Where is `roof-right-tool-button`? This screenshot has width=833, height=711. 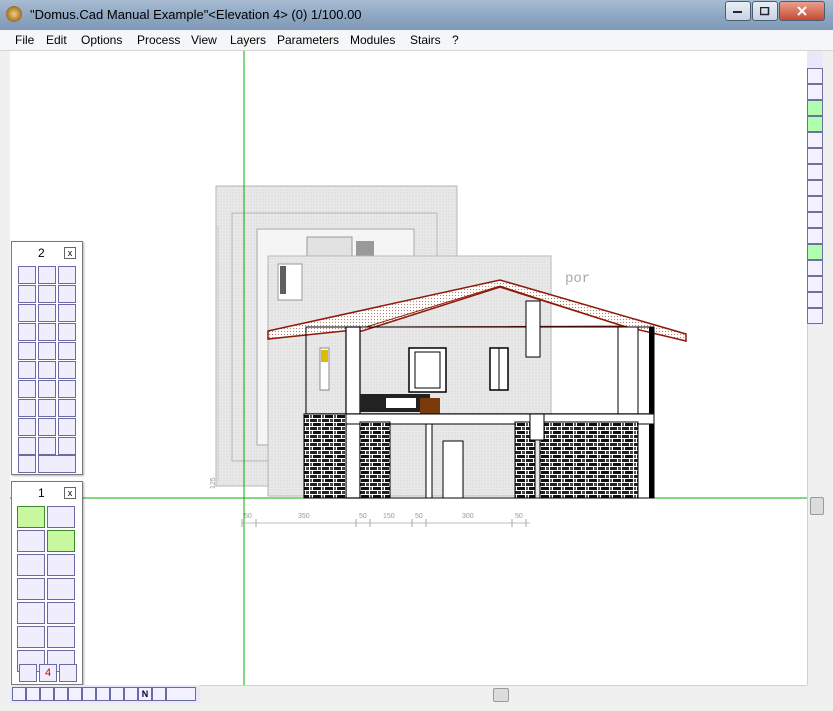 roof-right-tool-button is located at coordinates (67, 294).